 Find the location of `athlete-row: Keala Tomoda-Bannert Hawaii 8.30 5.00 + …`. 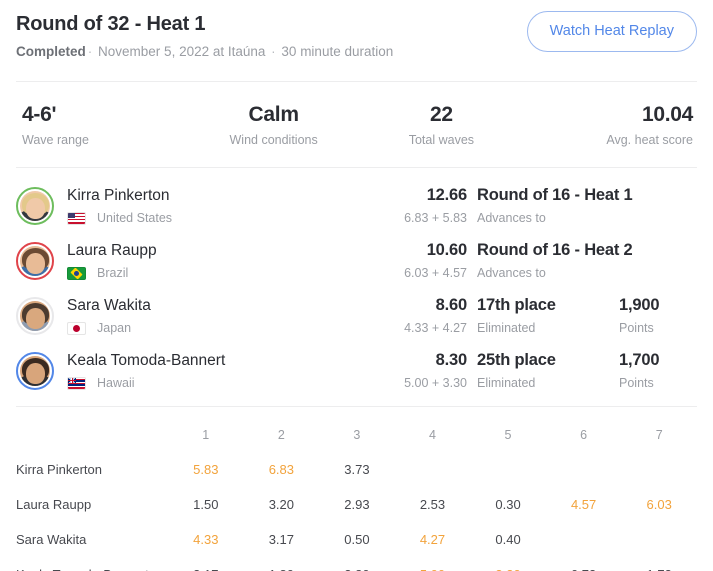

athlete-row: Keala Tomoda-Bannert Hawaii 8.30 5.00 + … is located at coordinates (356, 370).